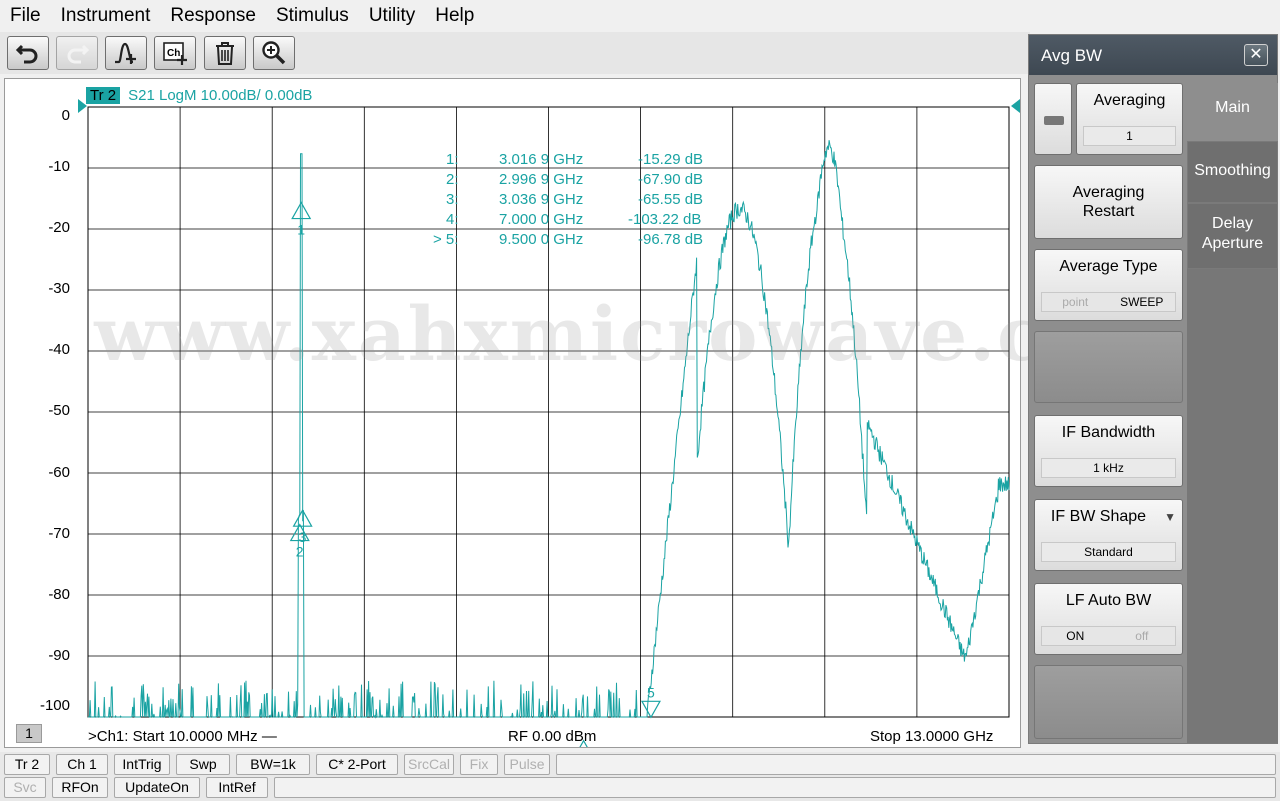 This screenshot has width=1280, height=801. What do you see at coordinates (1232, 107) in the screenshot?
I see `tab-main-label: Main` at bounding box center [1232, 107].